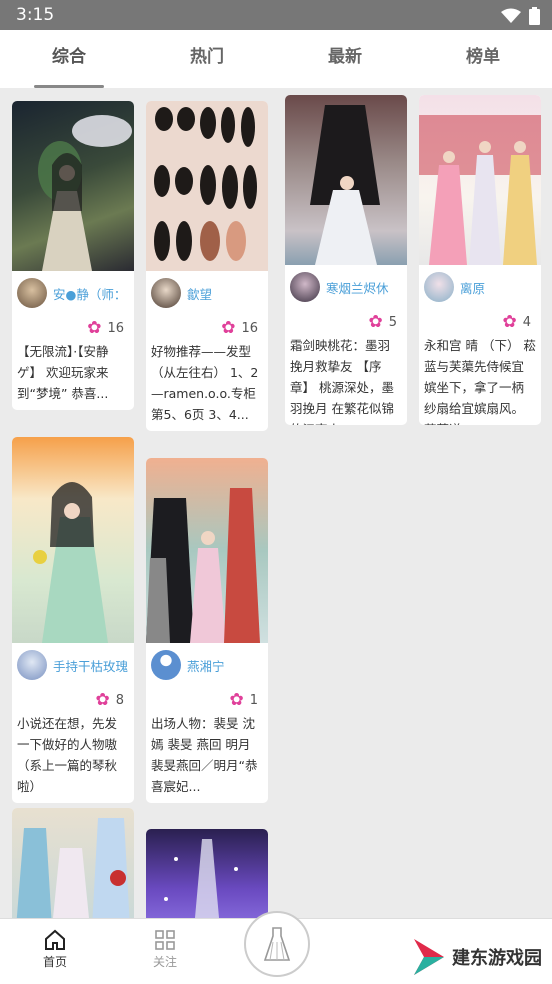  I want to click on post-card: 手持干枯玫瑰 ✿ 8 小说还在想，先发一下做好的人物嗷（系上一篇的琴秋啦）, so click(73, 620).